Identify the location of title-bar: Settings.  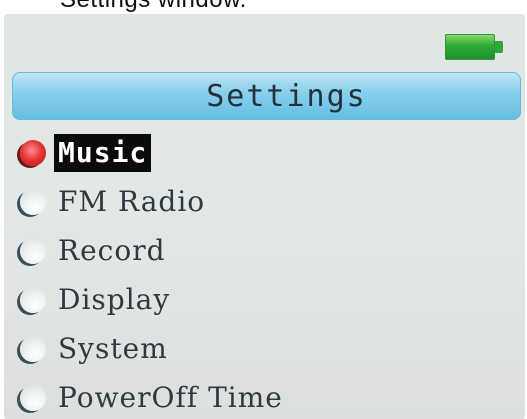
(266, 96).